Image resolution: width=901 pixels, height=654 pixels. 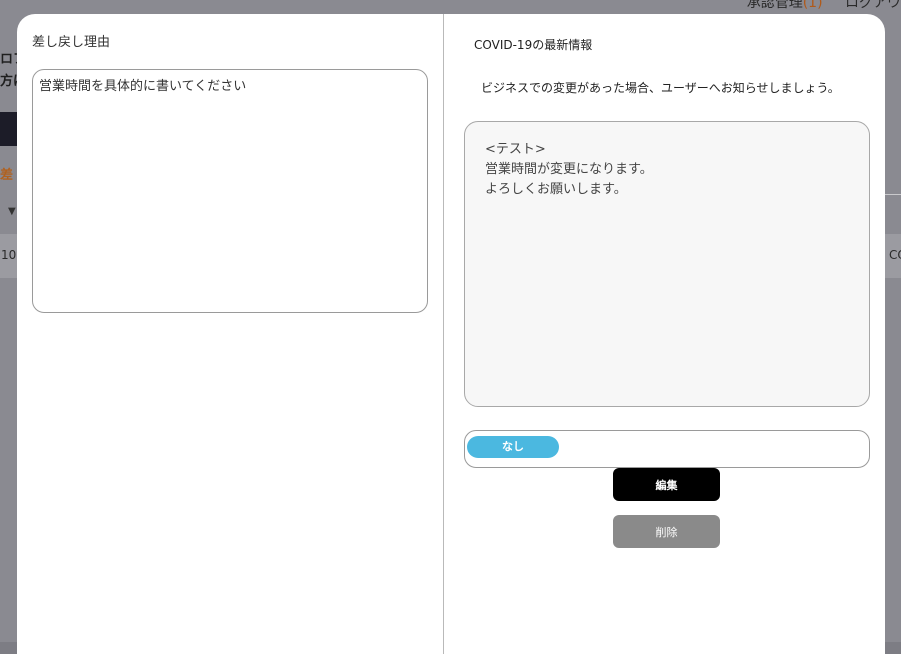 I want to click on approval-badge: (1), so click(x=812, y=5).